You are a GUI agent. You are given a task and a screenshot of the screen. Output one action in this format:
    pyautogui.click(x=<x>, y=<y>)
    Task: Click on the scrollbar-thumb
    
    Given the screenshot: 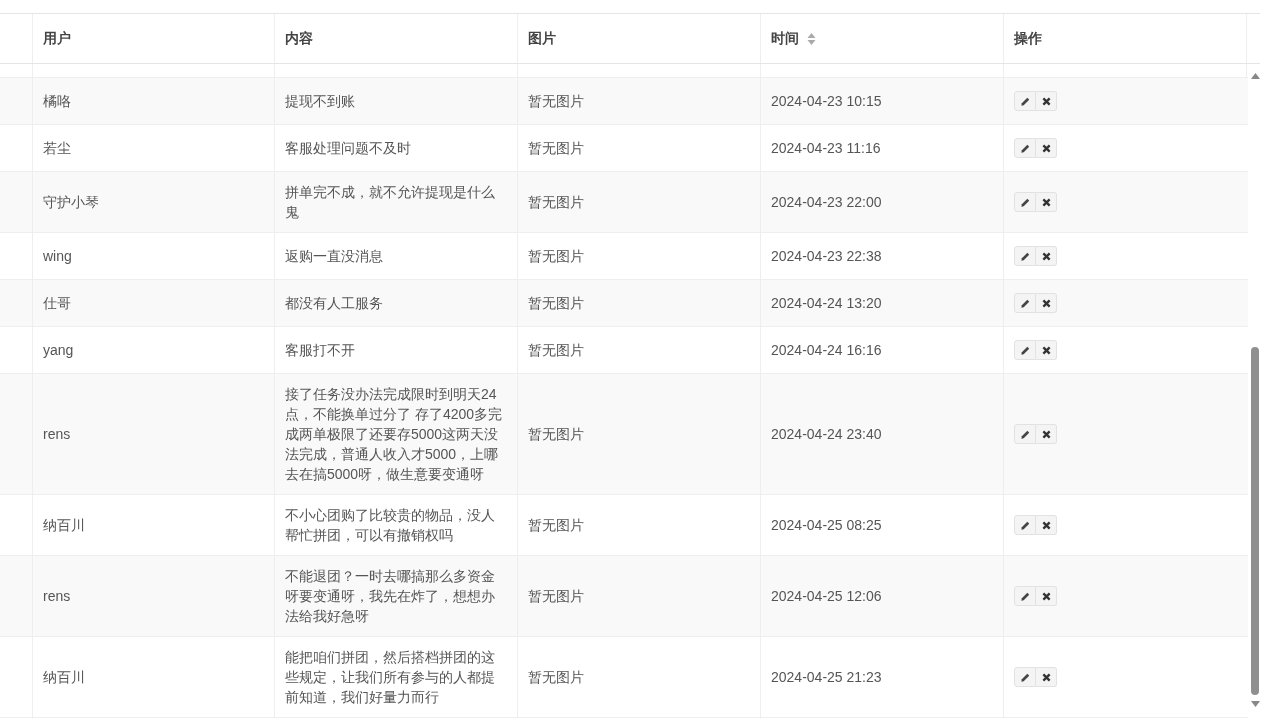 What is the action you would take?
    pyautogui.click(x=1255, y=521)
    